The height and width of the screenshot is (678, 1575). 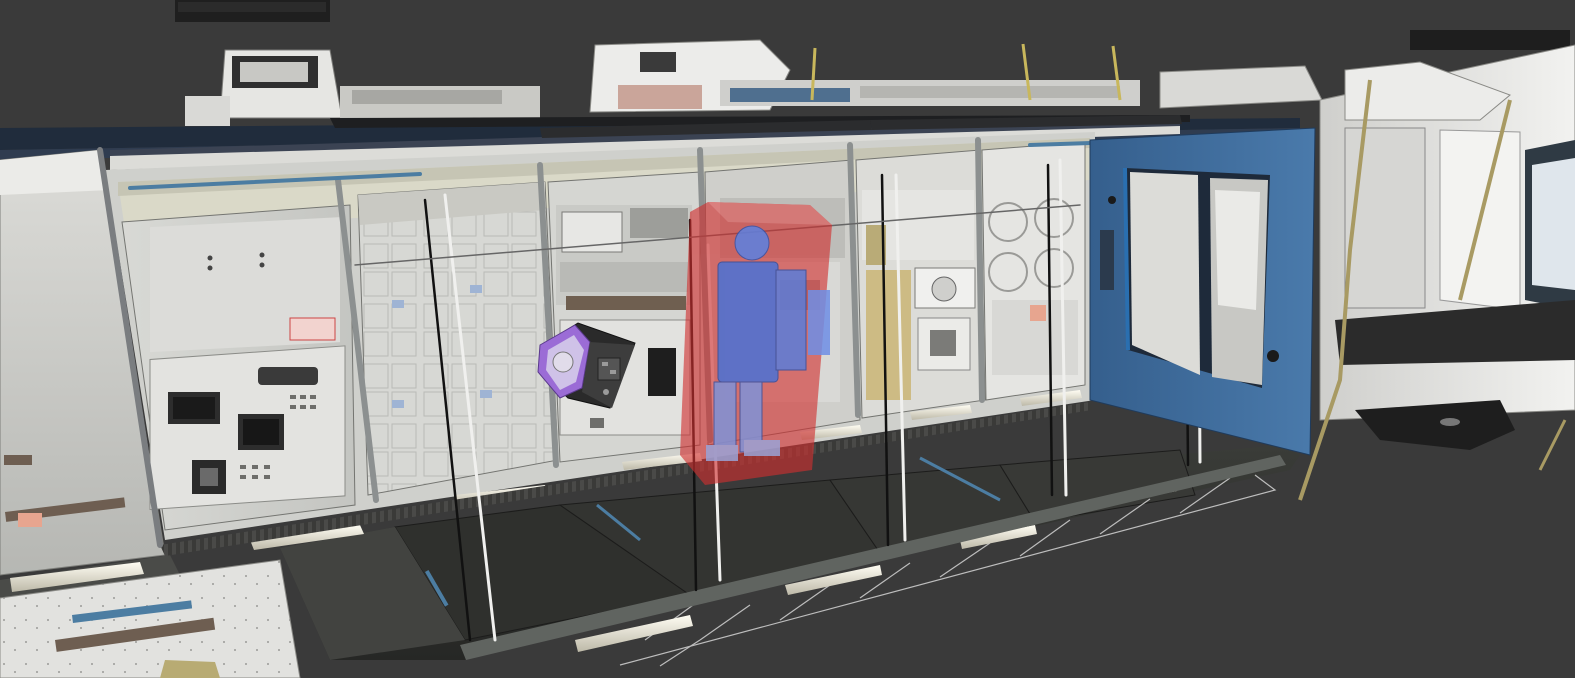 What do you see at coordinates (458, 338) in the screenshot?
I see `stowage-rack` at bounding box center [458, 338].